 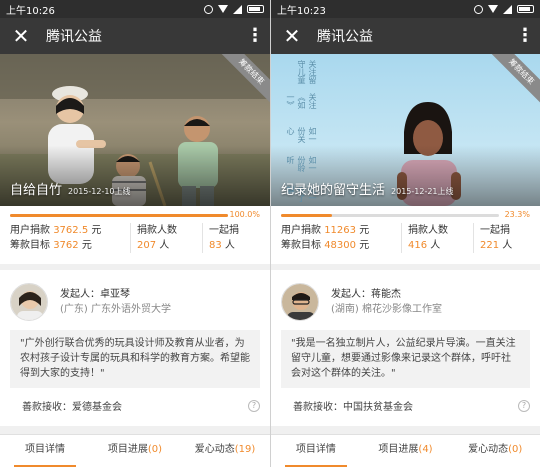 What do you see at coordinates (495, 451) in the screenshot?
I see `tab-love-activity: 爱心动态(0)` at bounding box center [495, 451].